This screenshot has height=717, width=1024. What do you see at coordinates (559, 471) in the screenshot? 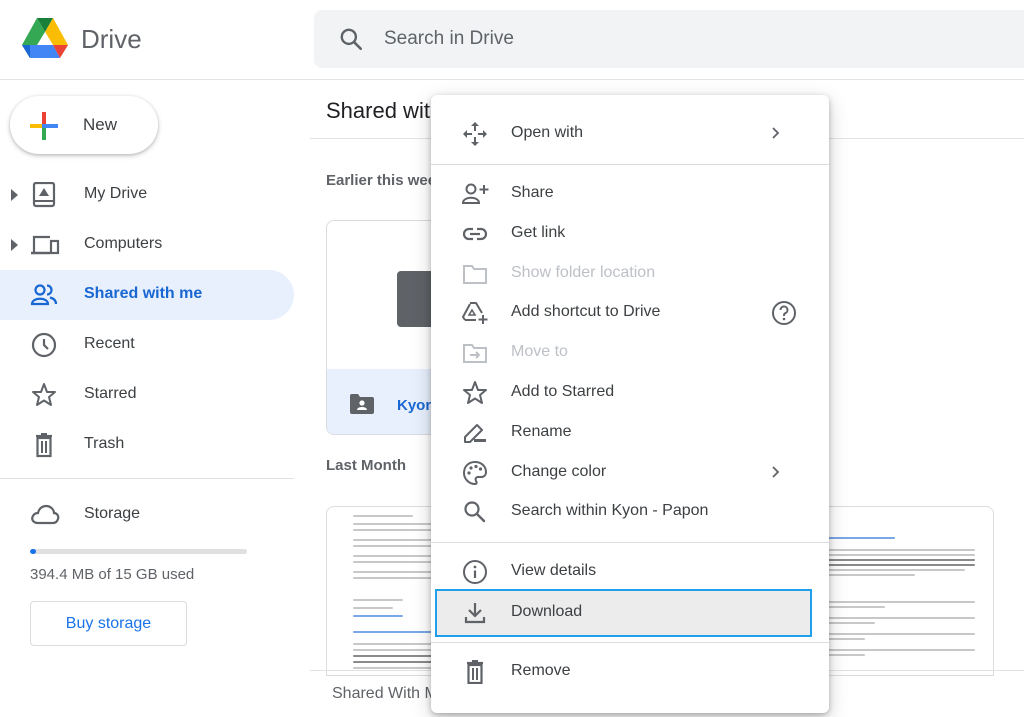
I see `menu-item-label: Change color` at bounding box center [559, 471].